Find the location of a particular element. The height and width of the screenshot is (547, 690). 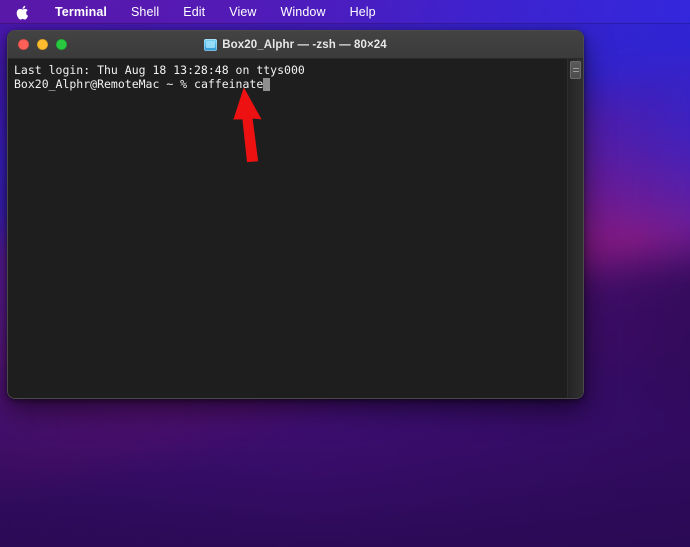

terminal-app-icon is located at coordinates (211, 44).